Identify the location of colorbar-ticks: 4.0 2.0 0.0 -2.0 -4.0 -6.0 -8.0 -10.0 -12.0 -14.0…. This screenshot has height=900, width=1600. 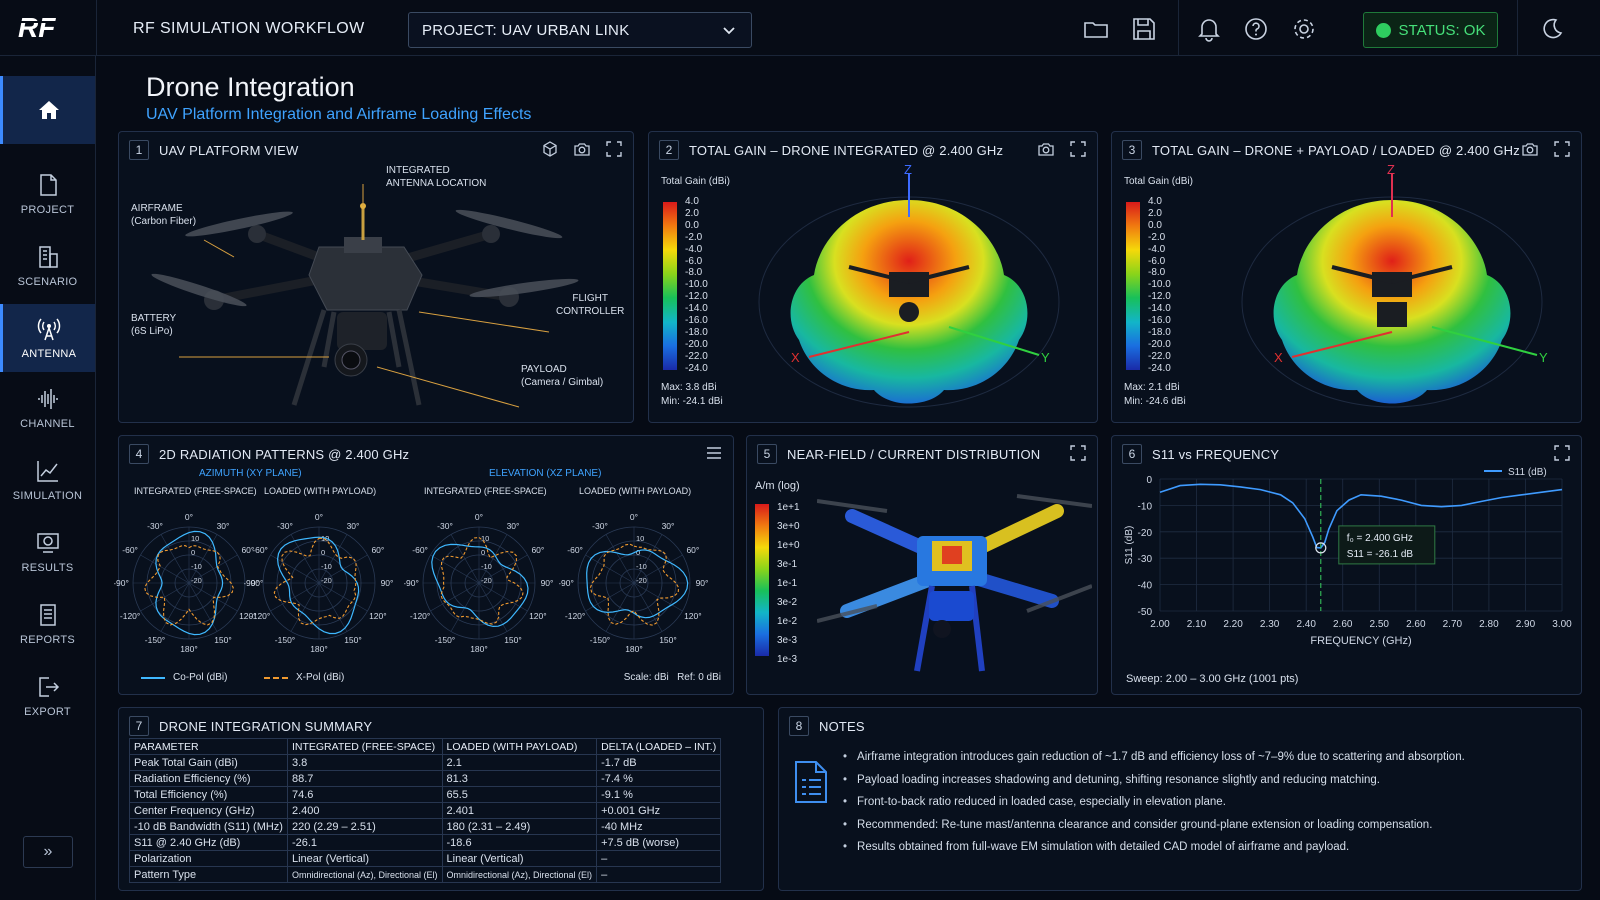
(696, 285).